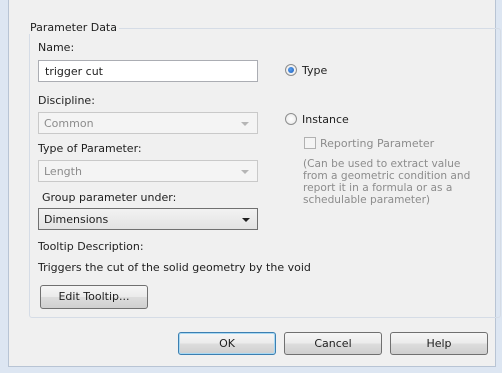 The height and width of the screenshot is (373, 502). What do you see at coordinates (291, 119) in the screenshot?
I see `instance-radio` at bounding box center [291, 119].